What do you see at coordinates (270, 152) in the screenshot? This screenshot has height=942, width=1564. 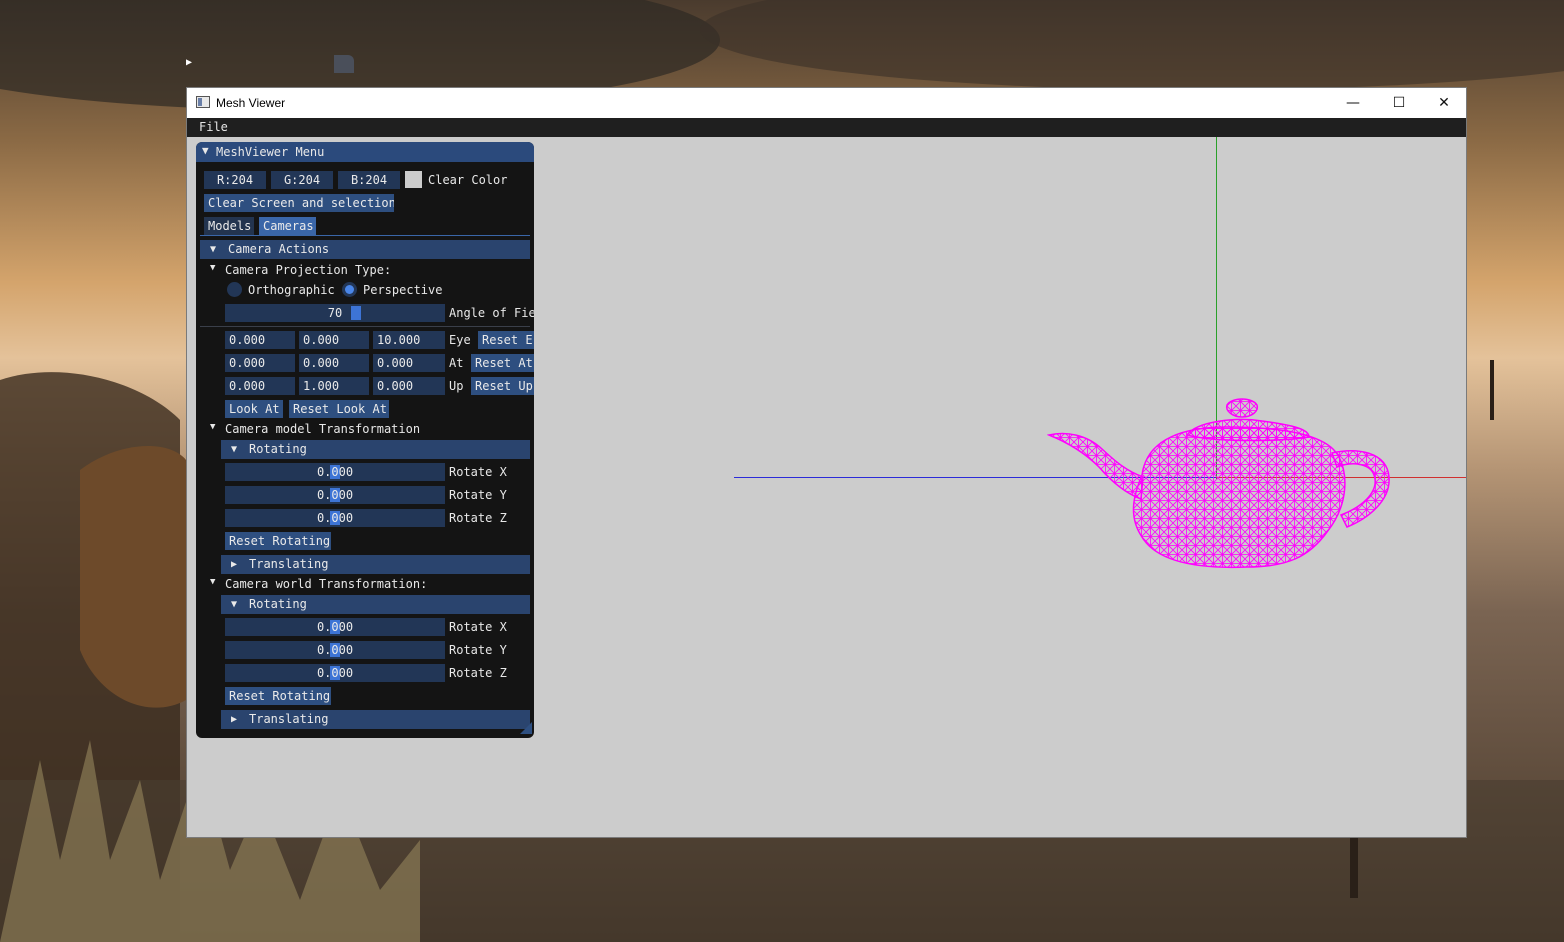 I see `panel-title: MeshViewer Menu` at bounding box center [270, 152].